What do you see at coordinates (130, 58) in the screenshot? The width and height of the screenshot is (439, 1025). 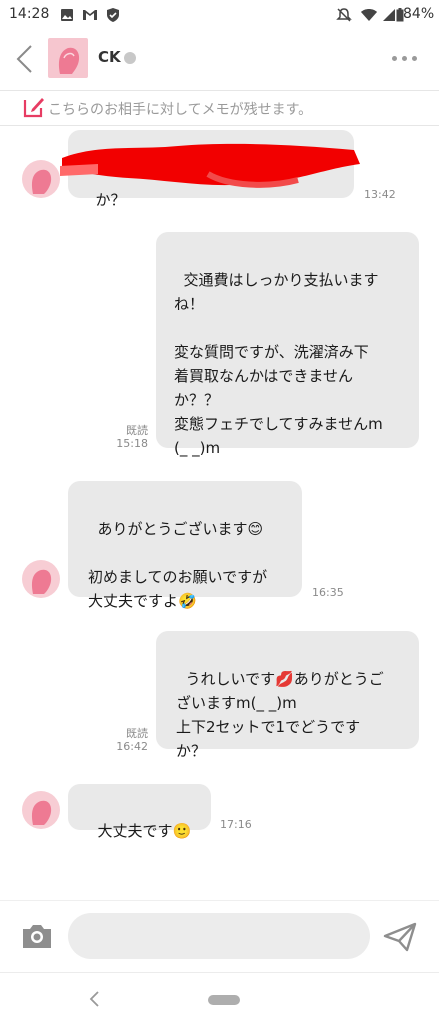 I see `online-status-dot` at bounding box center [130, 58].